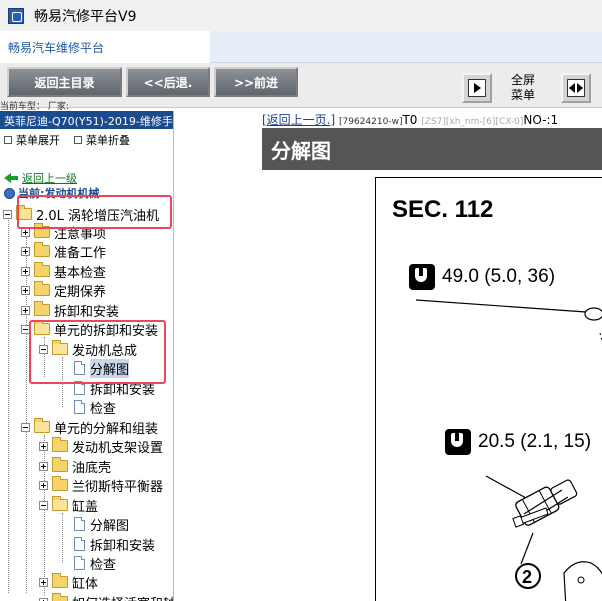  Describe the element at coordinates (80, 253) in the screenshot. I see `tree-label: 准备工作` at that location.